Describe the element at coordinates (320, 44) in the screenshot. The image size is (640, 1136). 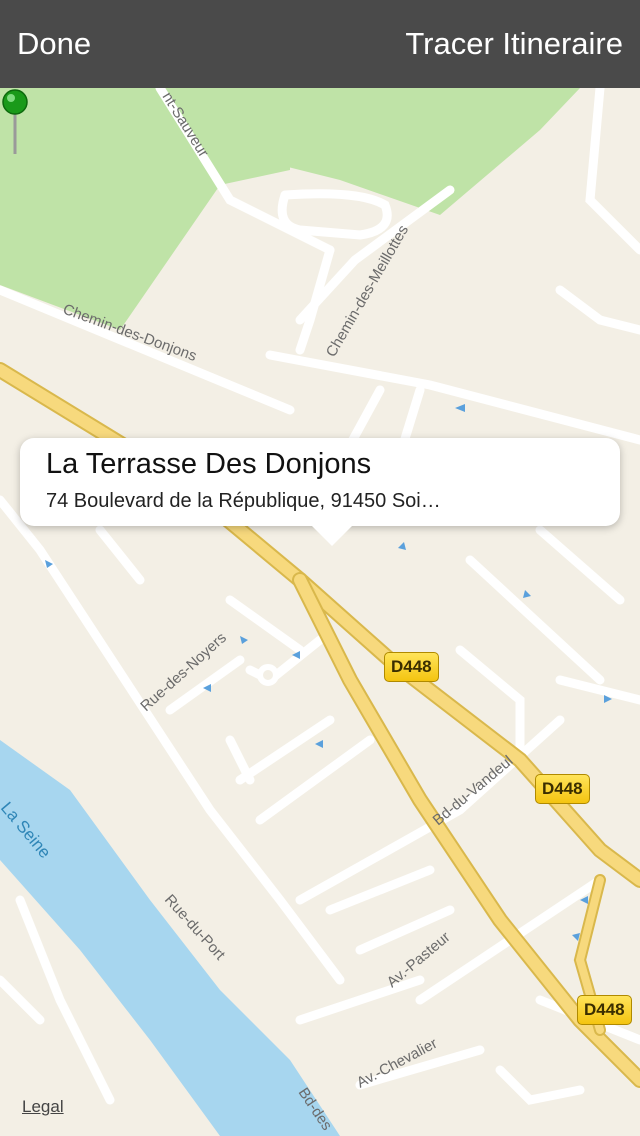
I see `top-toolbar: Done Tracer Itineraire` at that location.